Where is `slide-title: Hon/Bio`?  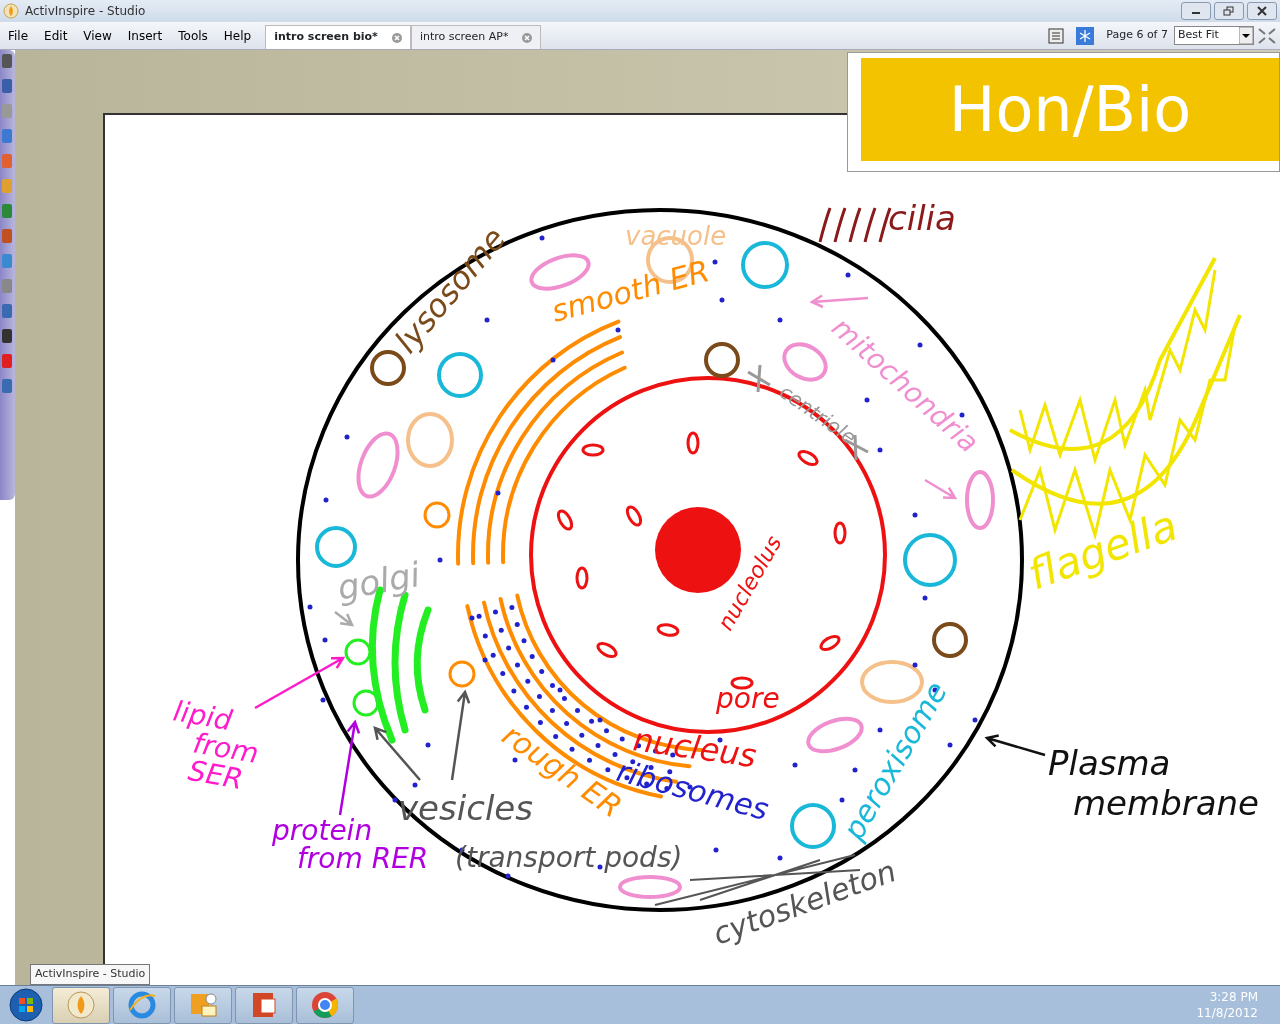
slide-title: Hon/Bio is located at coordinates (1070, 109).